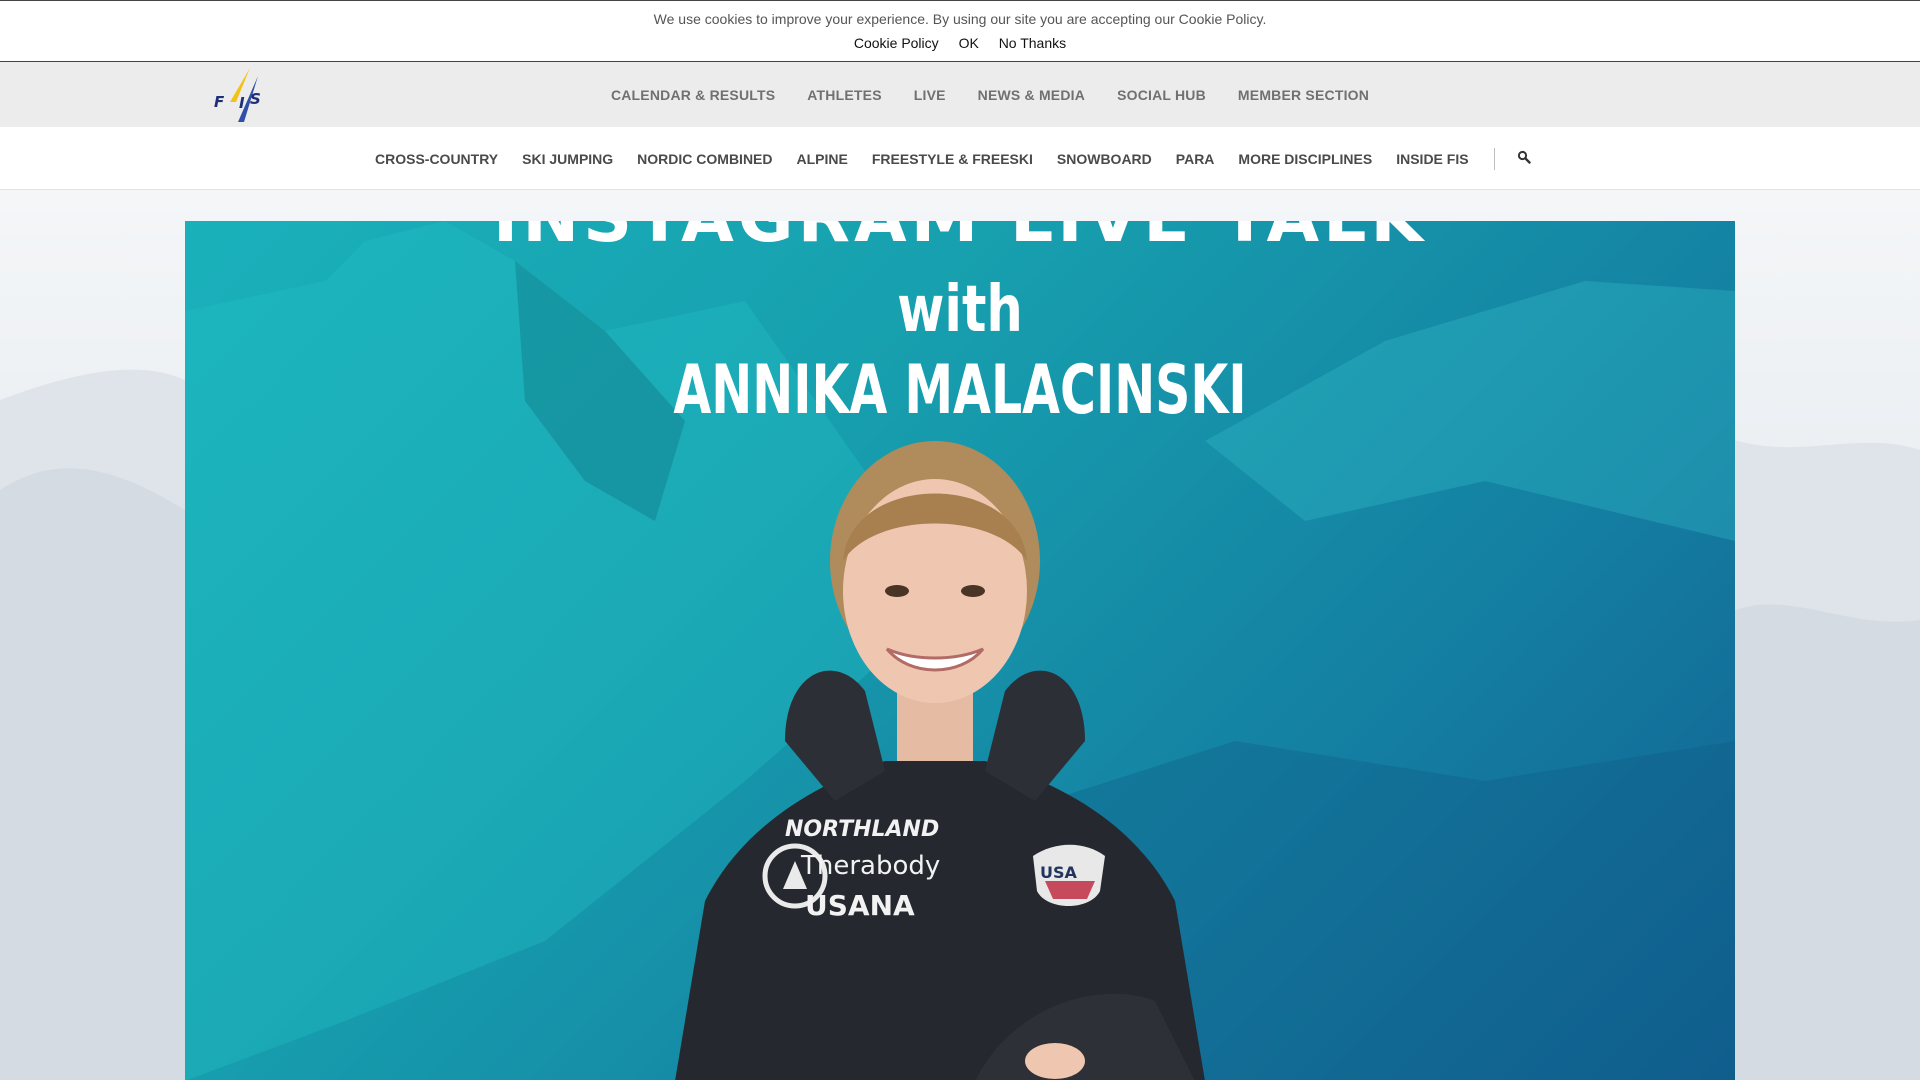 The height and width of the screenshot is (1080, 1920). Describe the element at coordinates (1058, 872) in the screenshot. I see `usa-badge-label: USA` at that location.